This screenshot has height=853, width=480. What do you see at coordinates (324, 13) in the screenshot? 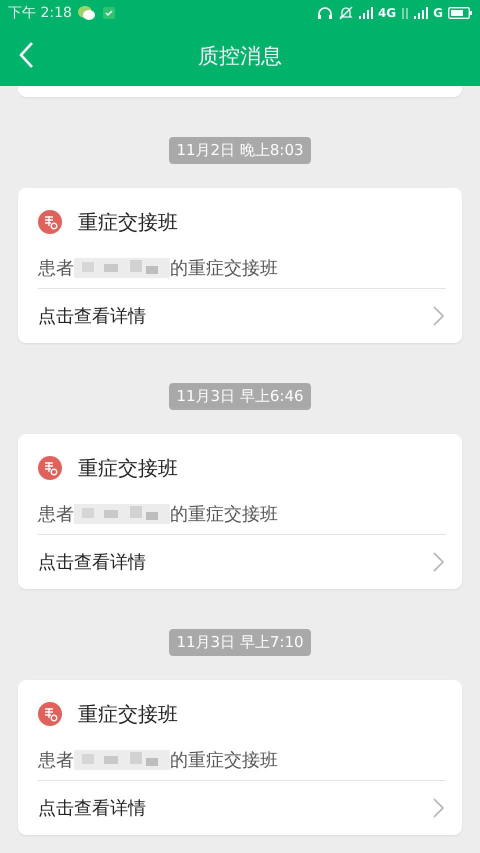
I see `headphones-icon` at bounding box center [324, 13].